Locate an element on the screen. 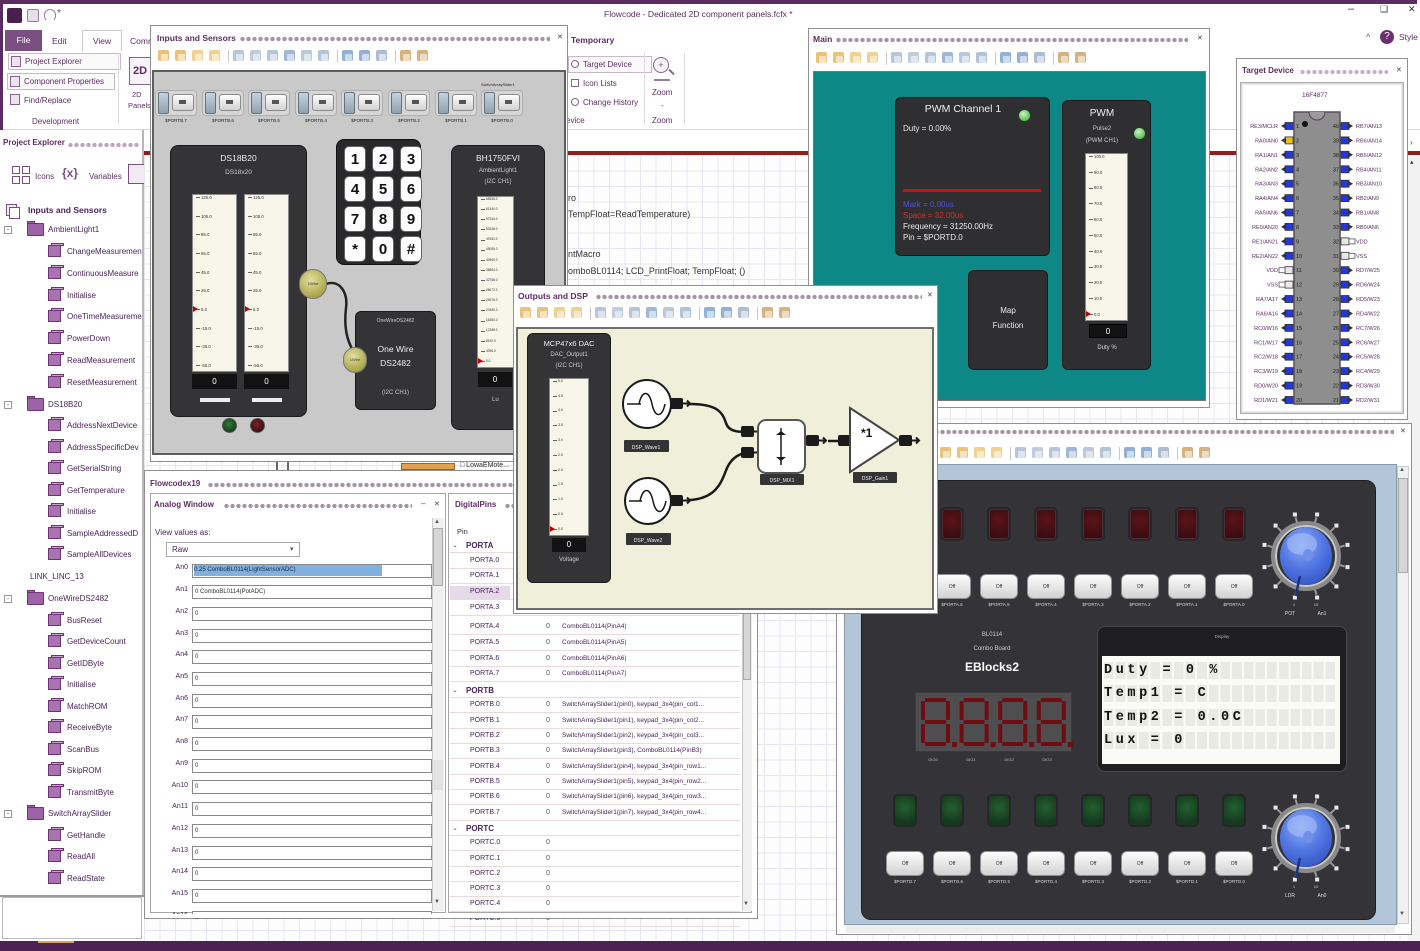 This screenshot has height=951, width=1420. svg-text: RB1/AN8 is located at coordinates (1367, 214).